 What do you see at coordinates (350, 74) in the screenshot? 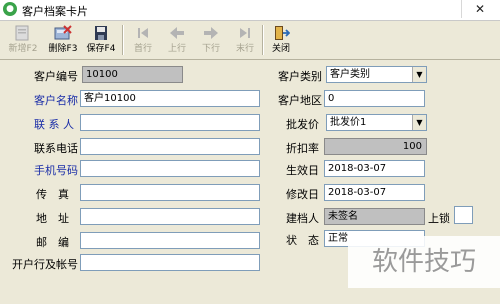
I see `customer-type-value: 客户类别` at bounding box center [350, 74].